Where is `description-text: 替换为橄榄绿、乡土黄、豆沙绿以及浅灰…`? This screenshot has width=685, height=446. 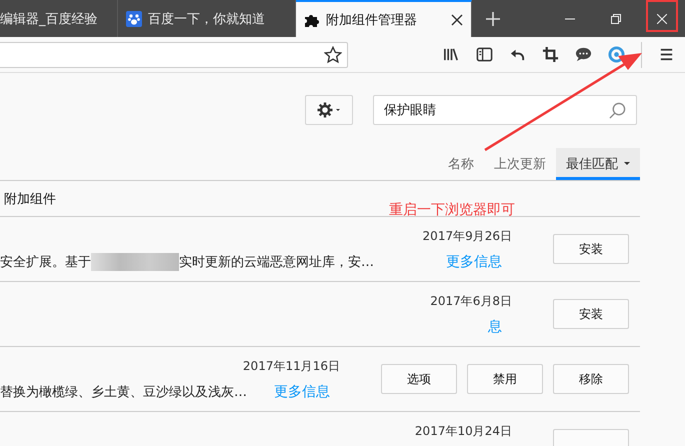
description-text: 替换为橄榄绿、乡土黄、豆沙绿以及浅灰… is located at coordinates (123, 392).